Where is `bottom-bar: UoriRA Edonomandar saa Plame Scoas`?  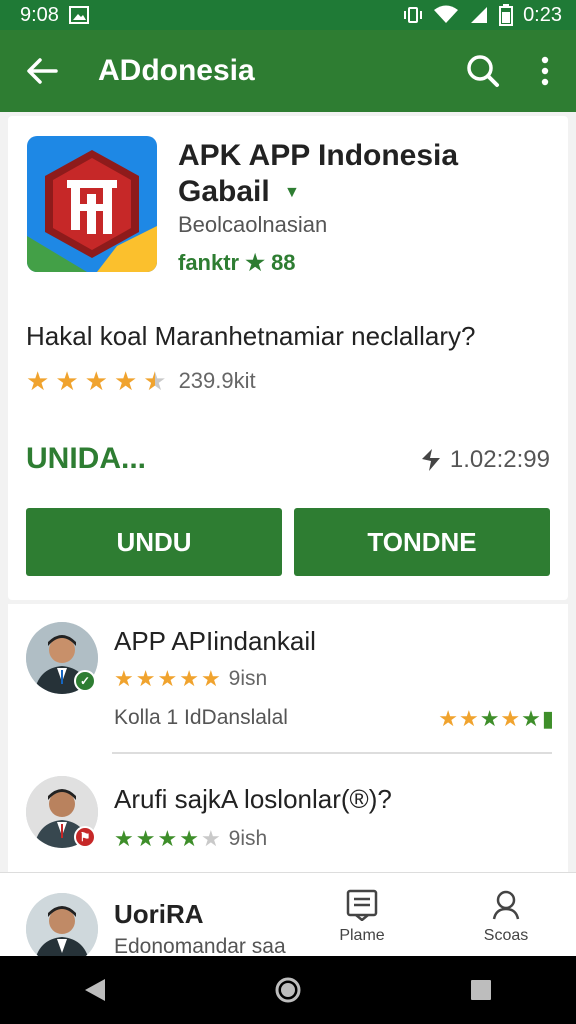
bottom-bar: UoriRA Edonomandar saa Plame Scoas is located at coordinates (288, 918).